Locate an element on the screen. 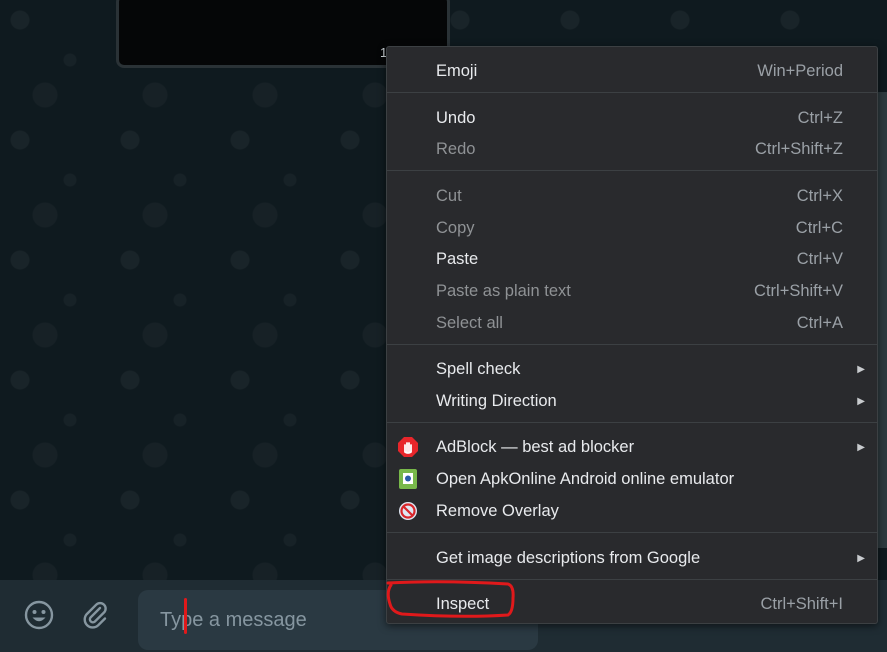 This screenshot has height=652, width=887. menu-item-label: Undo is located at coordinates (456, 117).